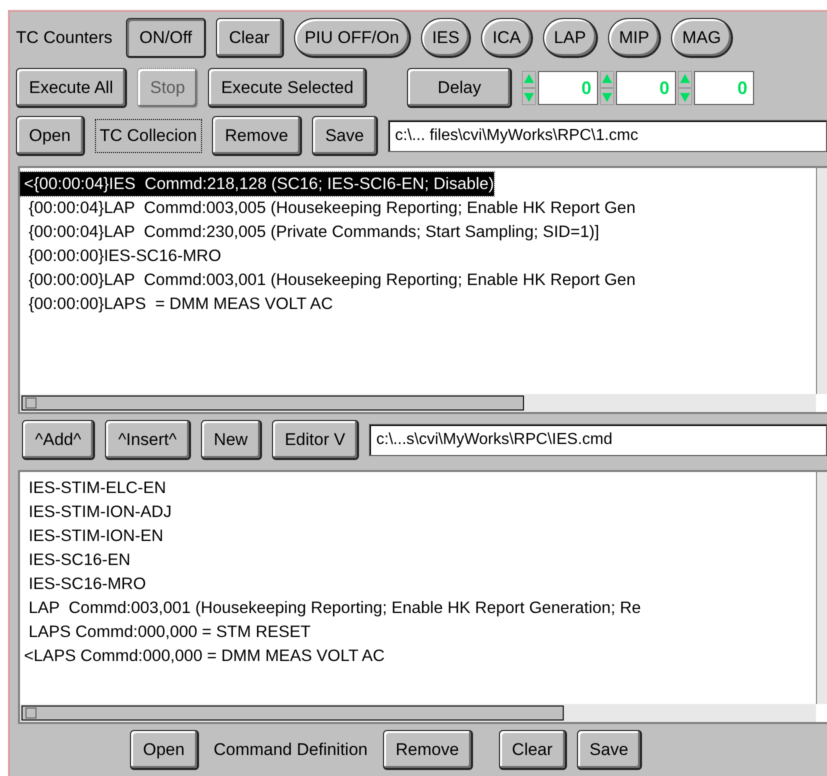 Image resolution: width=827 pixels, height=776 pixels. I want to click on collection-item: {00:00:00}LAPS = DMM MEAS VOLT AC, so click(176, 304).